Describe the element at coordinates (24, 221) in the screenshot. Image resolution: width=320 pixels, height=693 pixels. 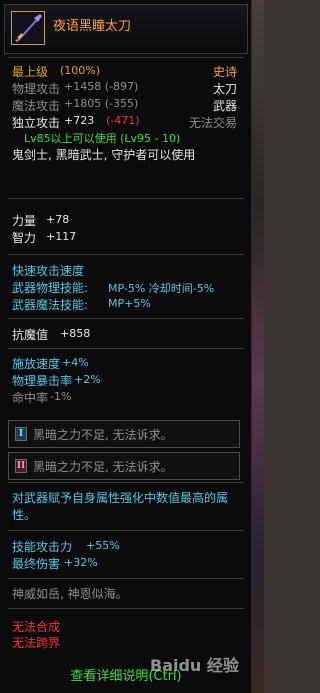
I see `attr-label: 力量` at that location.